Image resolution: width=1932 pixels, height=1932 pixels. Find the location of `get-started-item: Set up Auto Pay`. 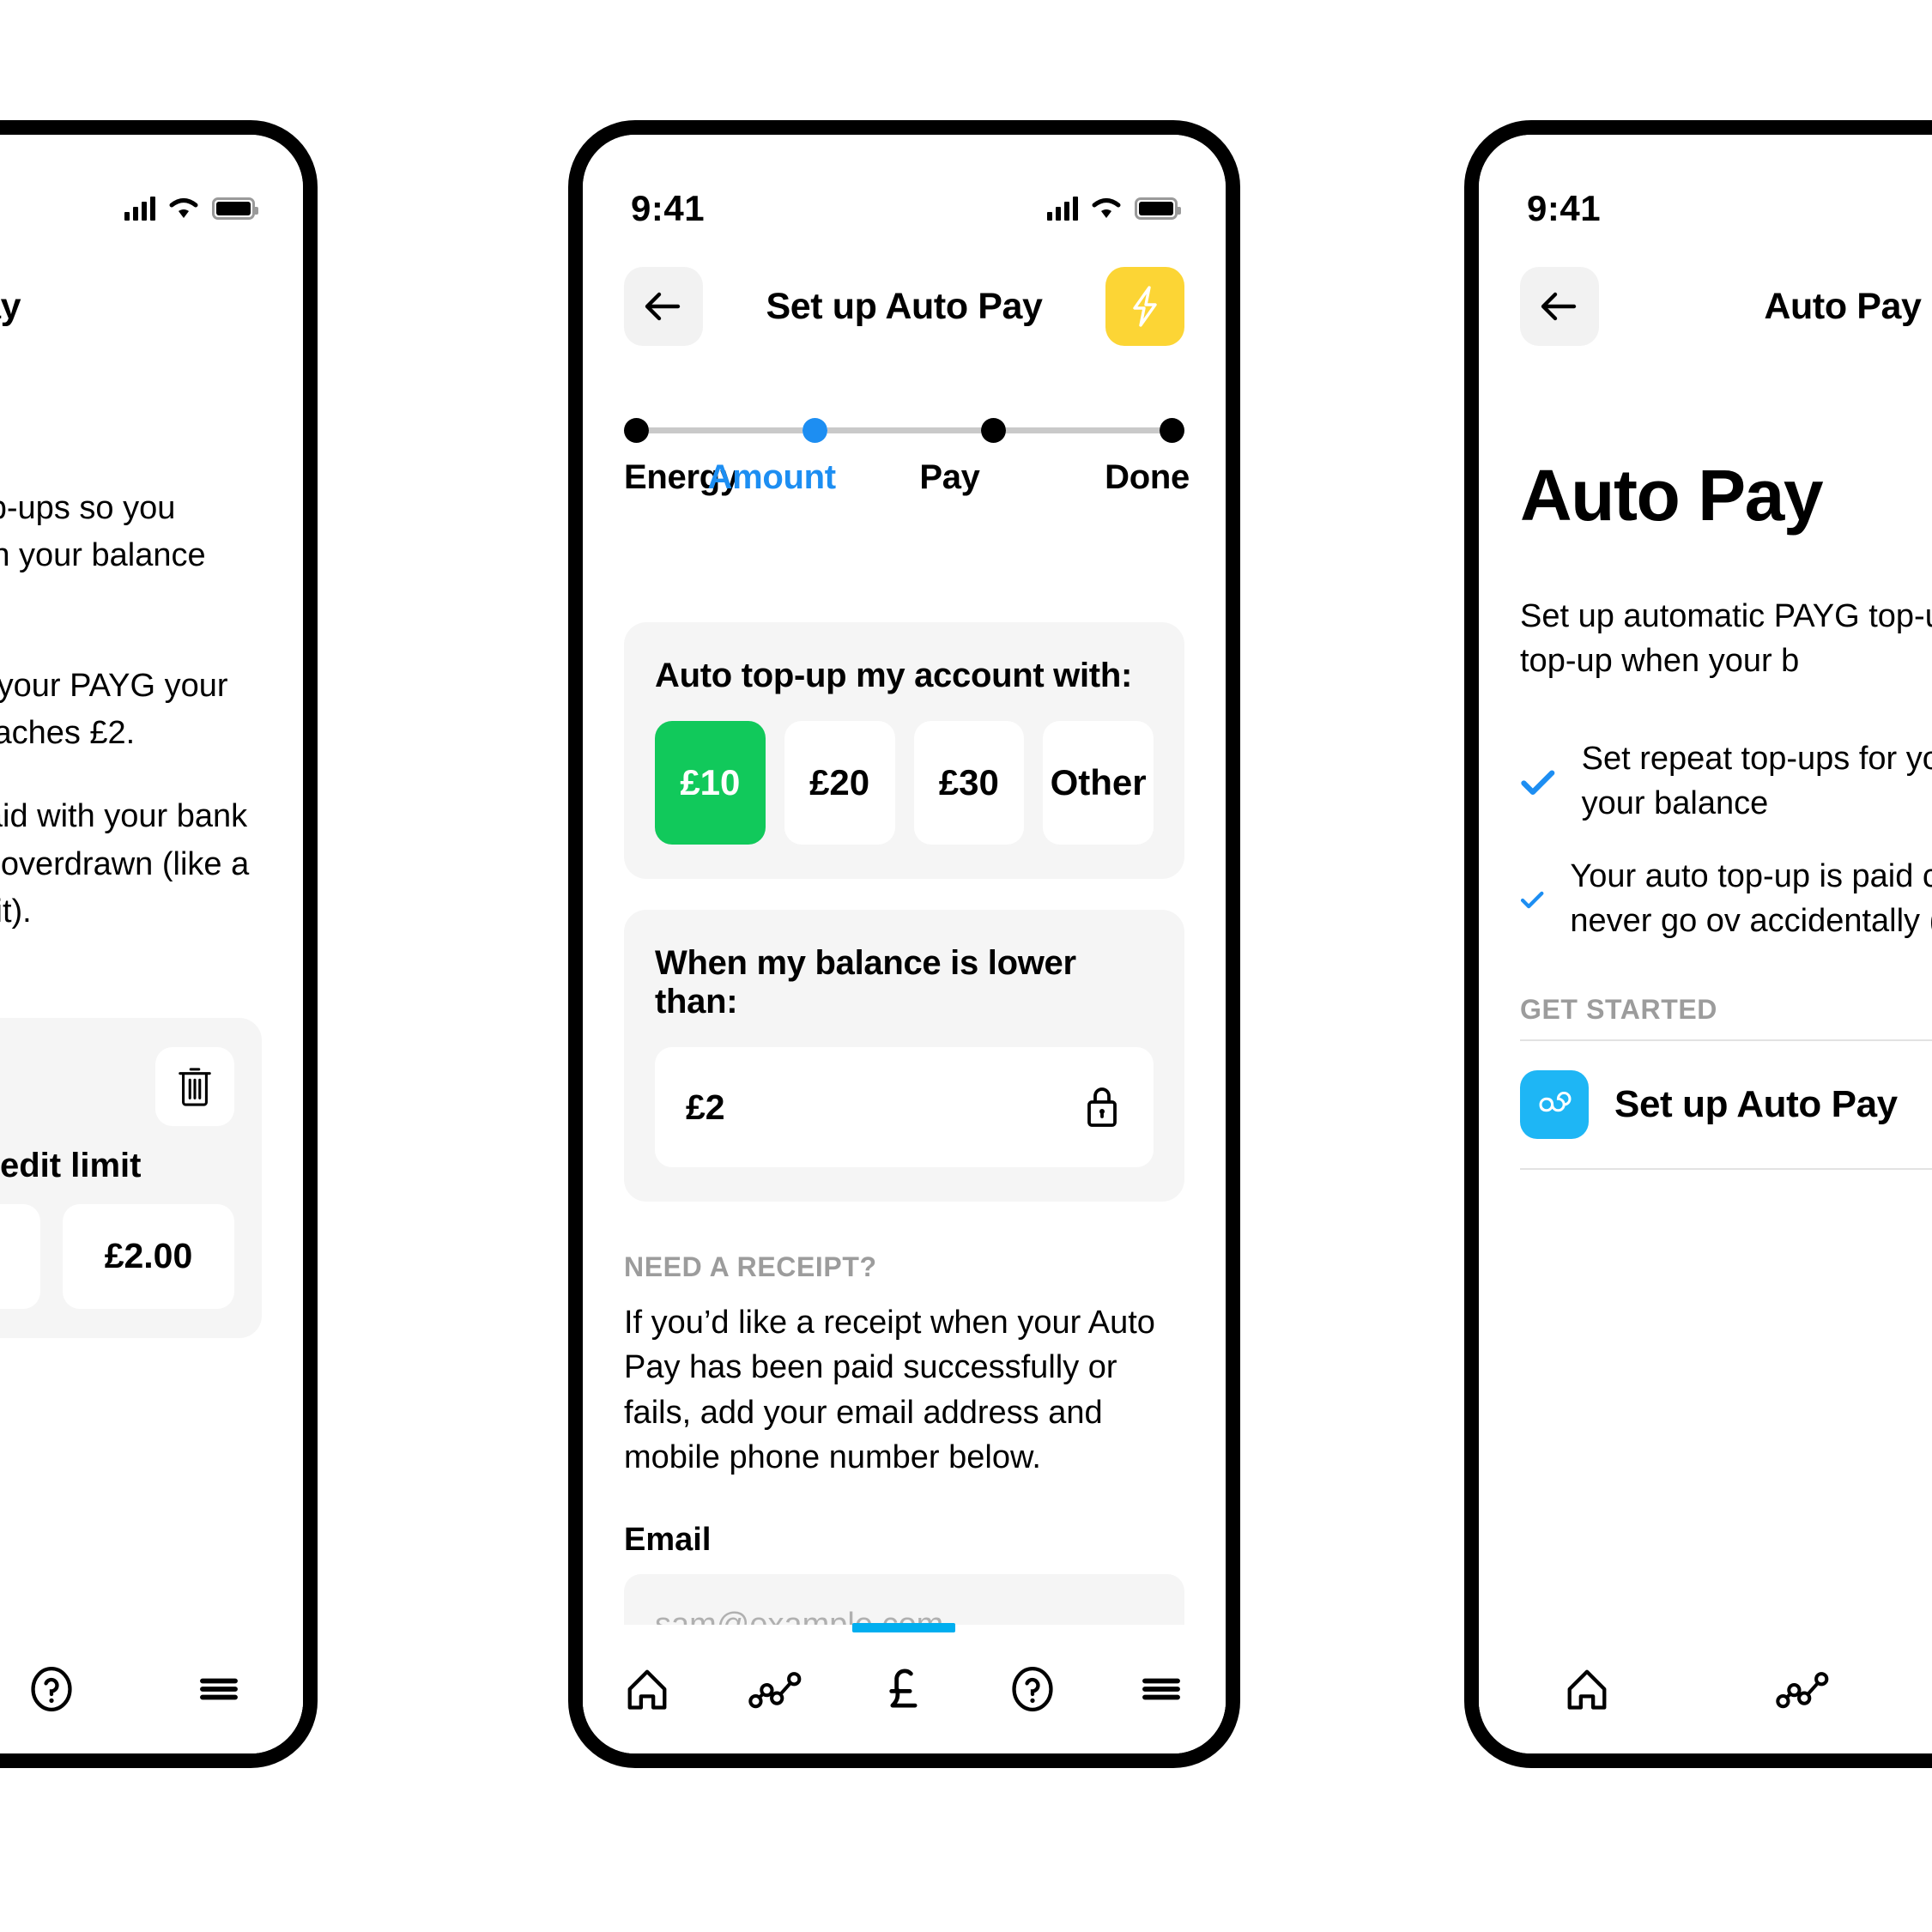

get-started-item: Set up Auto Pay is located at coordinates (1726, 1105).